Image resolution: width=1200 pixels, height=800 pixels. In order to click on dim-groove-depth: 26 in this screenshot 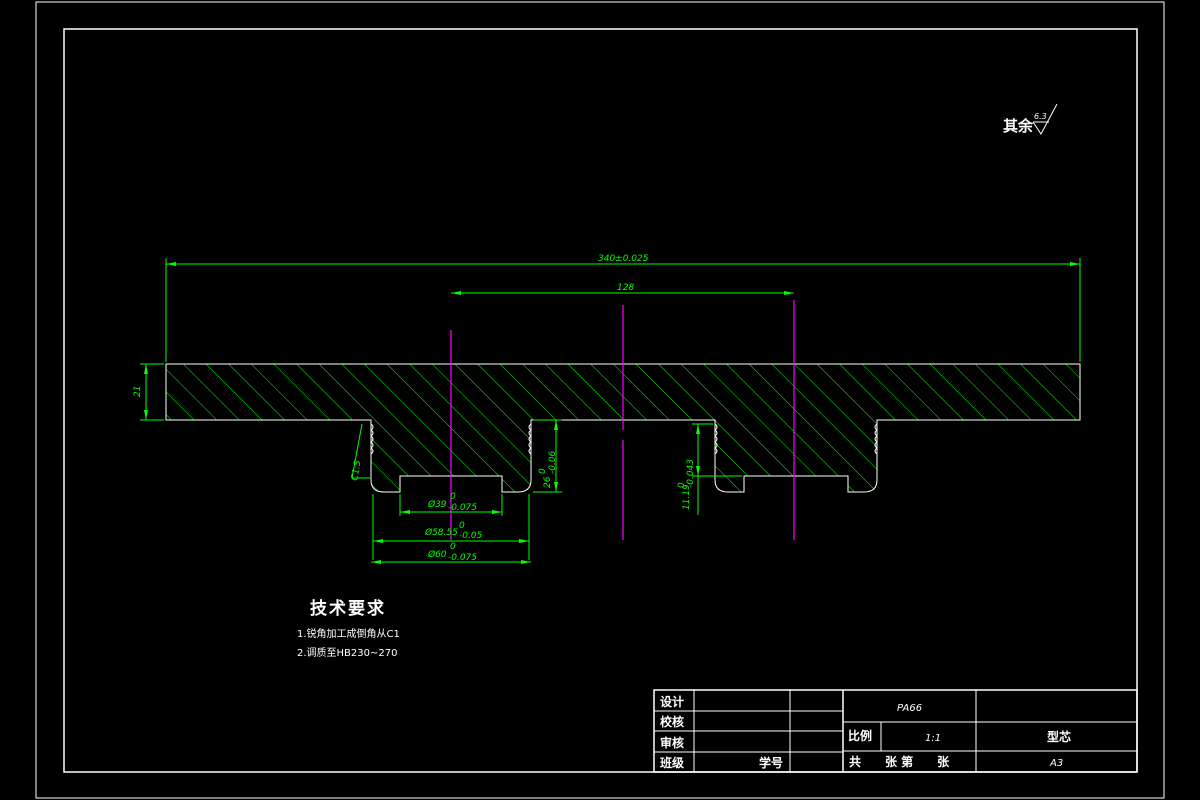, I will do `click(548, 482)`.